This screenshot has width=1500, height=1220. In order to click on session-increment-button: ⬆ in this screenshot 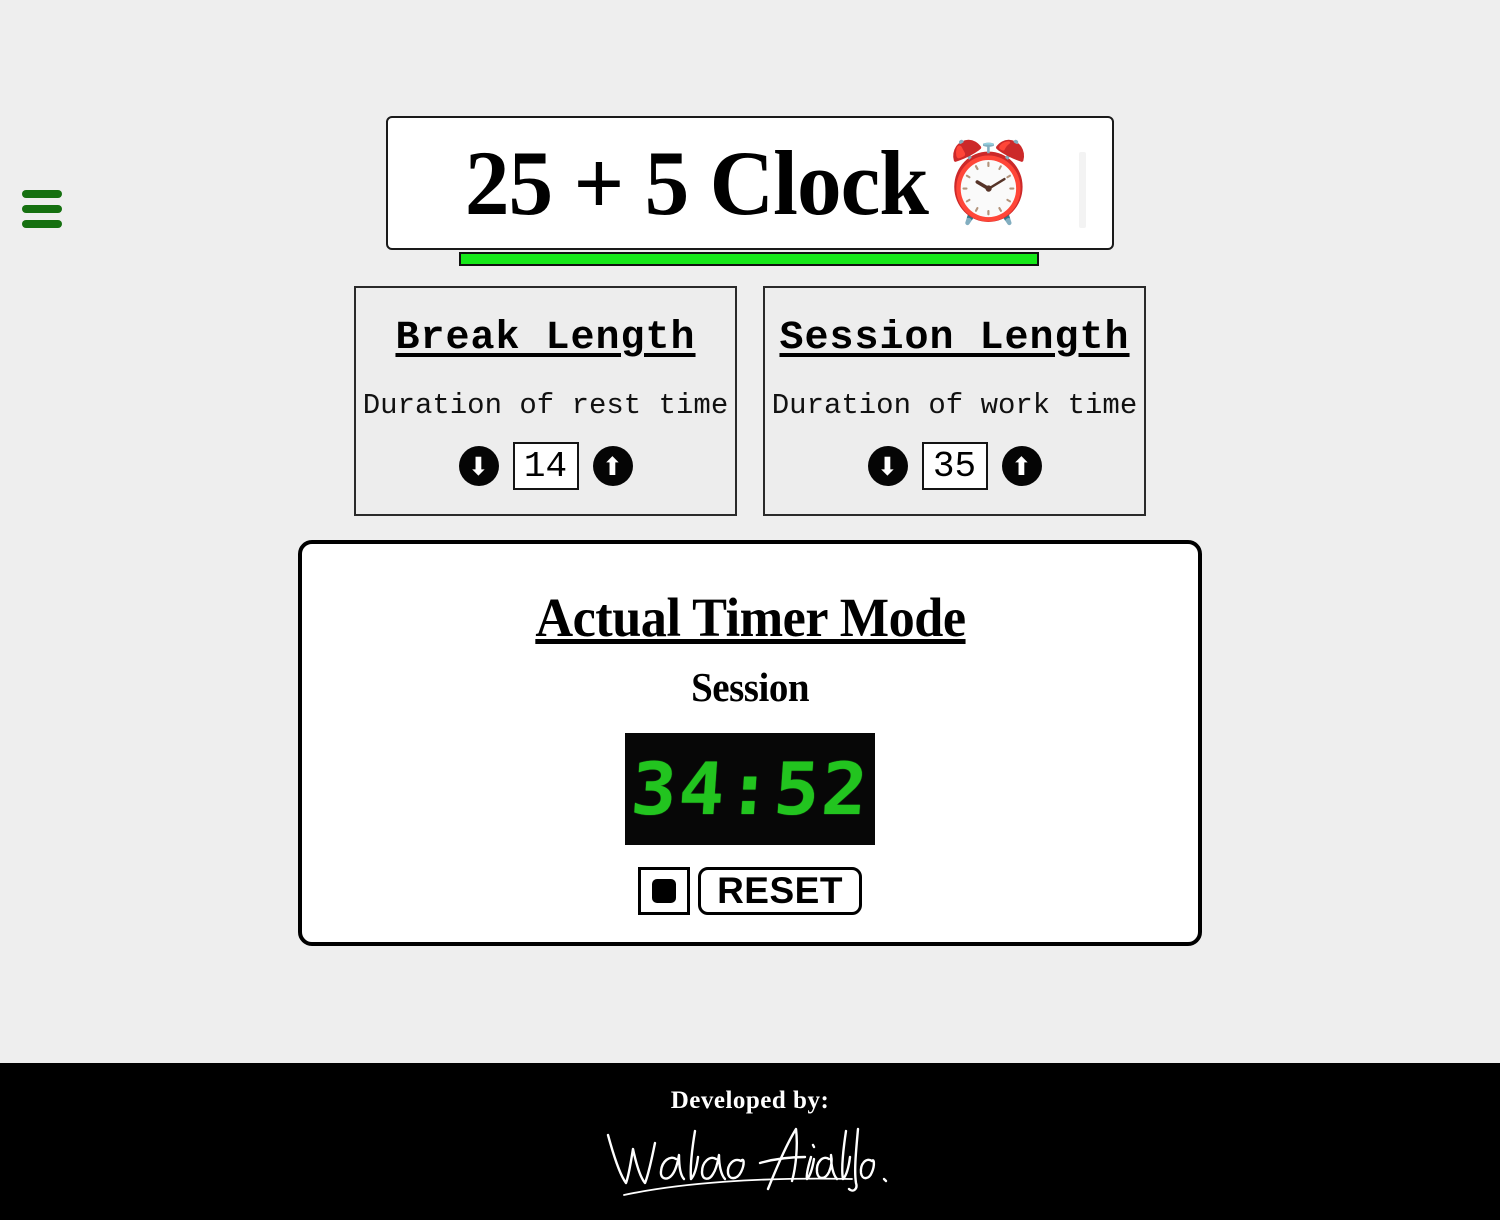, I will do `click(1021, 466)`.